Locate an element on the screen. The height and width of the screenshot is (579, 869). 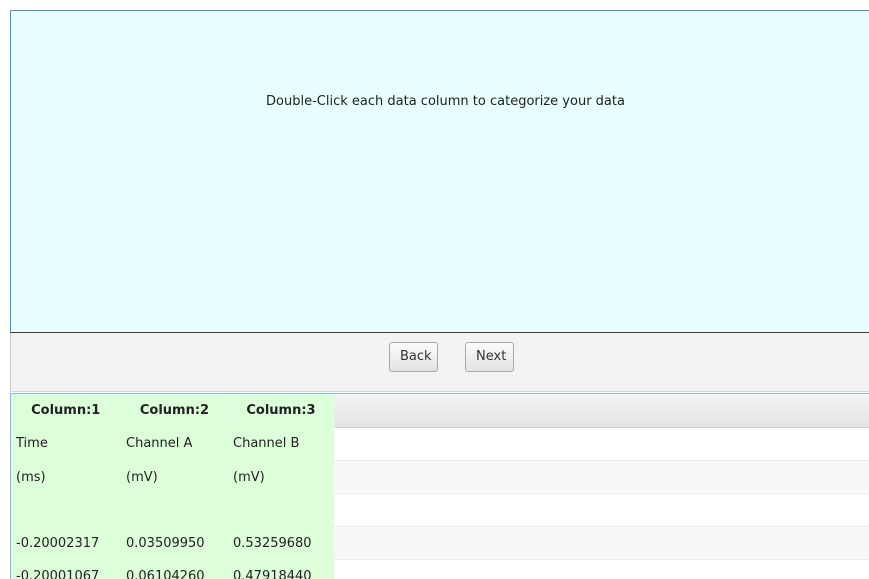
column-header-2: Column:2 is located at coordinates (175, 411).